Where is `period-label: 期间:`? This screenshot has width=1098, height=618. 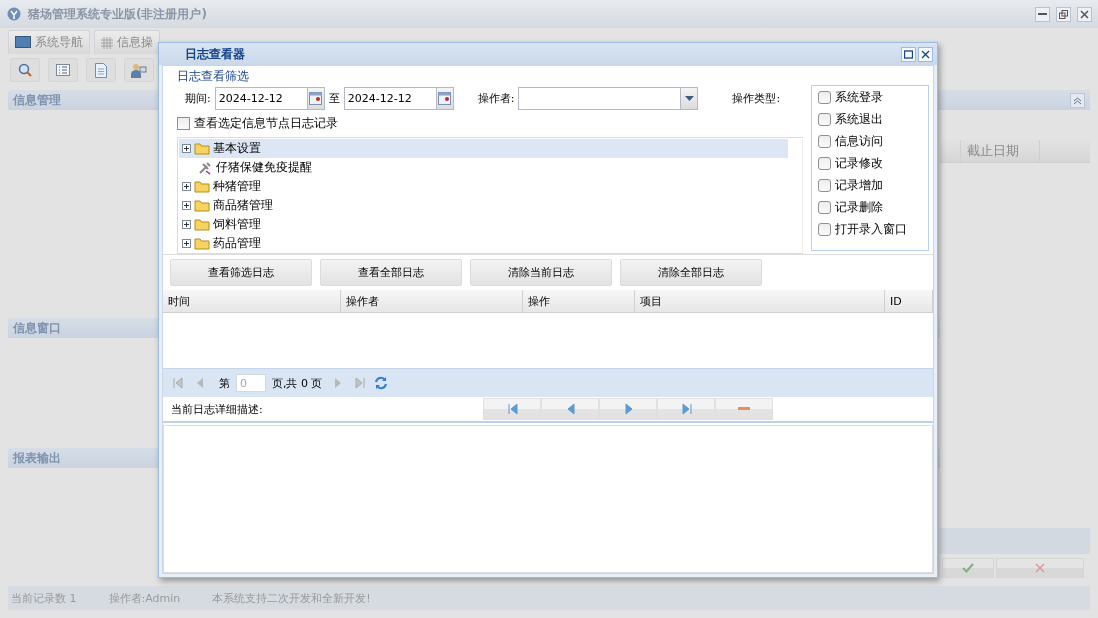 period-label: 期间: is located at coordinates (198, 98).